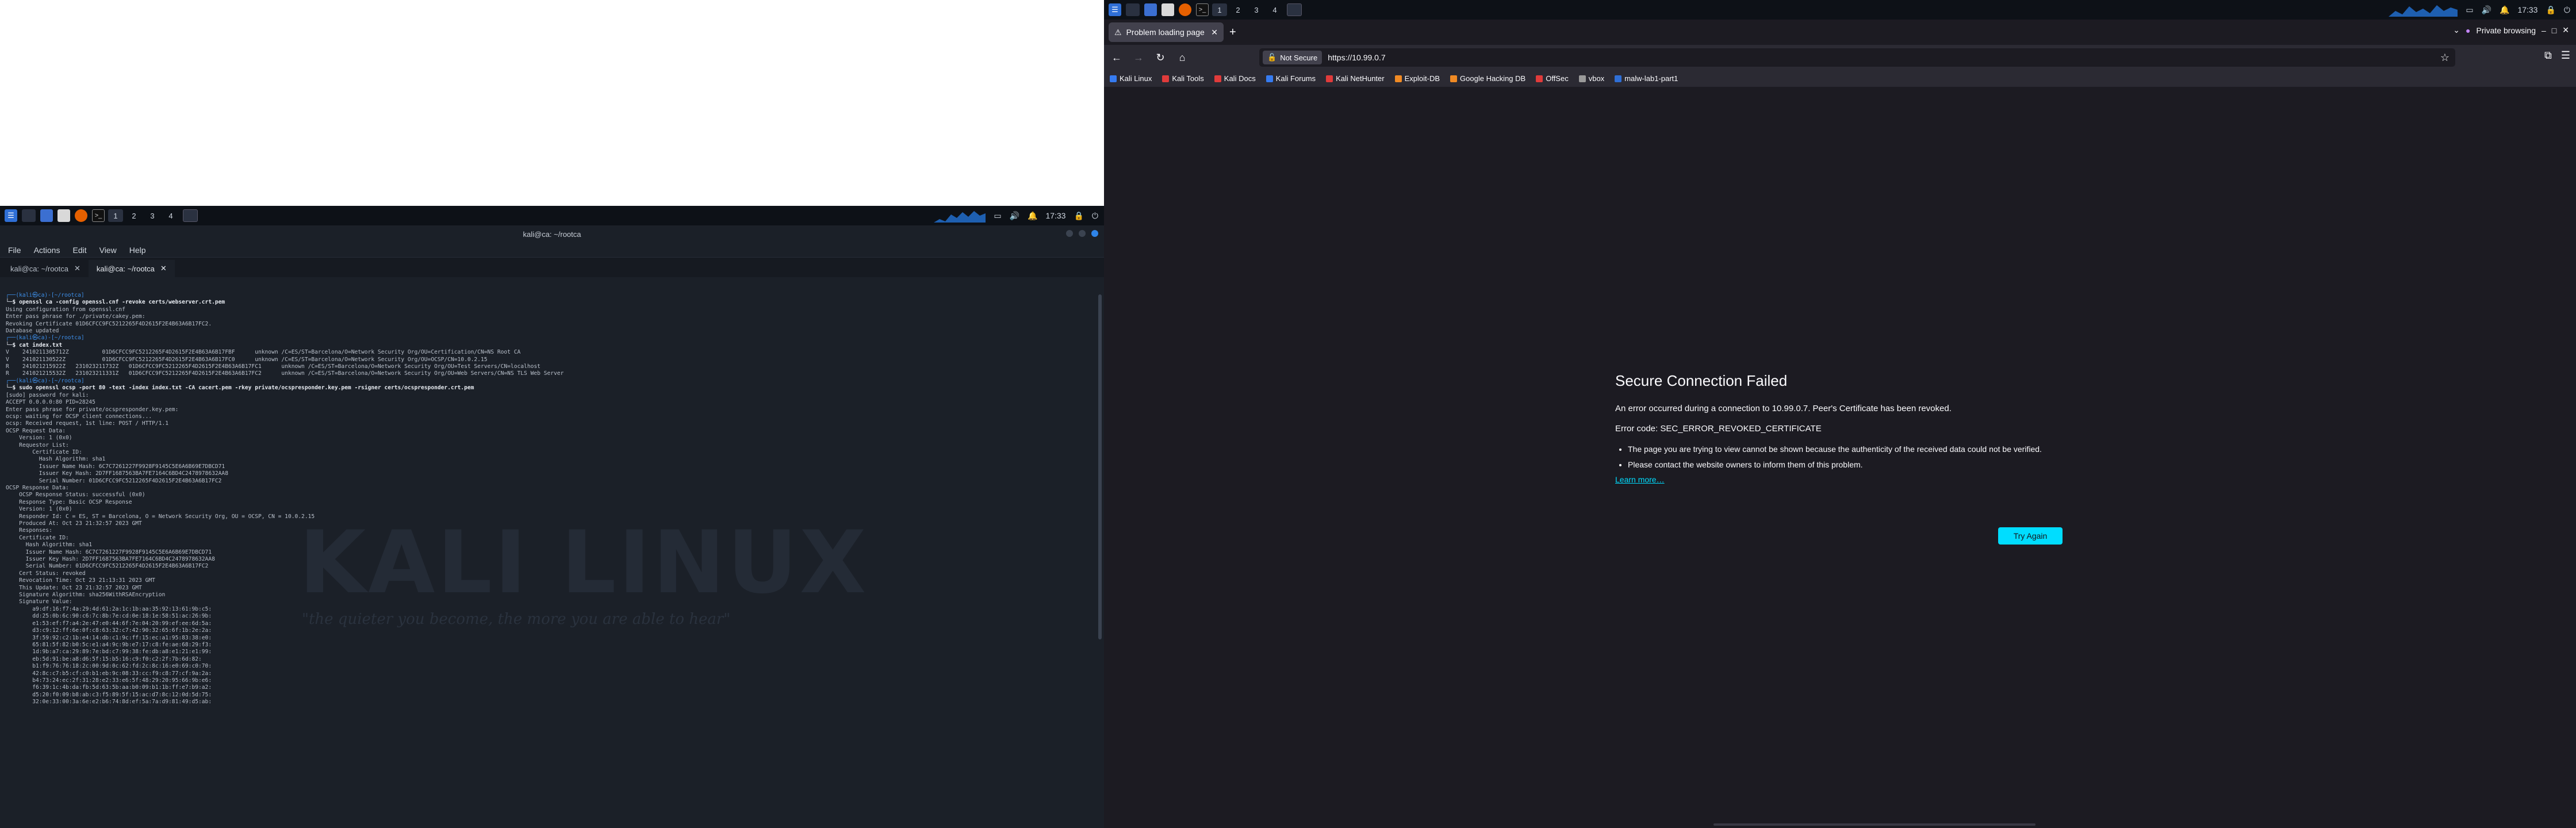  Describe the element at coordinates (1646, 78) in the screenshot. I see `bookmark-item: malw-lab1-part1` at that location.